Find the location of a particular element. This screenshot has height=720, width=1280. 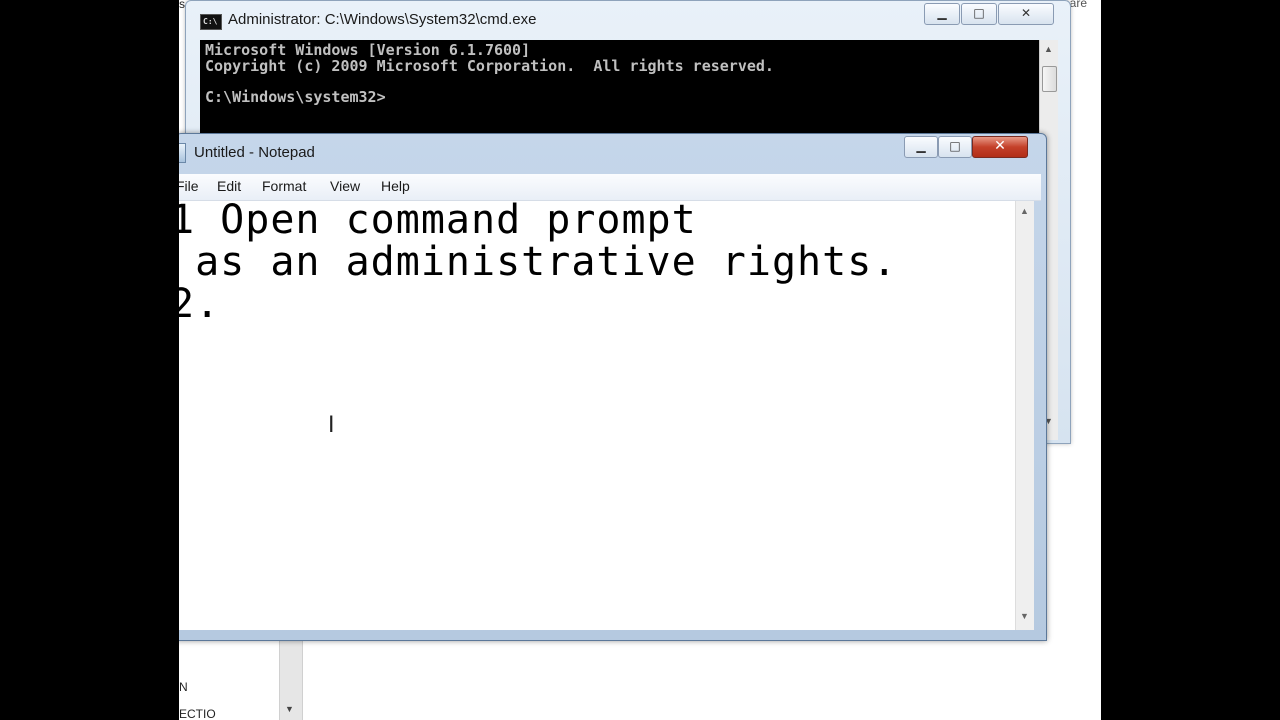

cmd-app-icon: C:\ is located at coordinates (211, 22).